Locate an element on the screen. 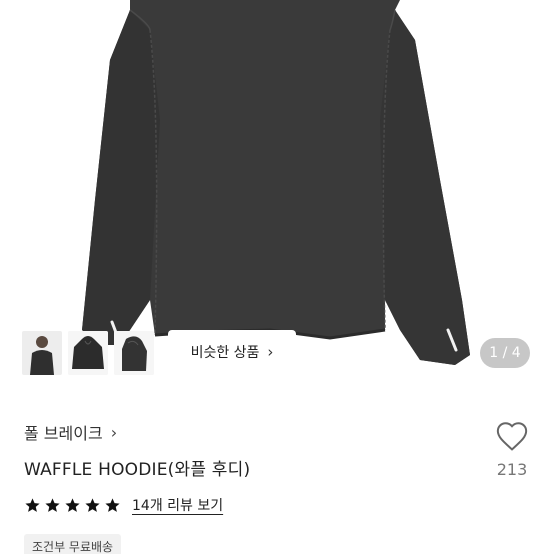  thumbnail-strip is located at coordinates (88, 353).